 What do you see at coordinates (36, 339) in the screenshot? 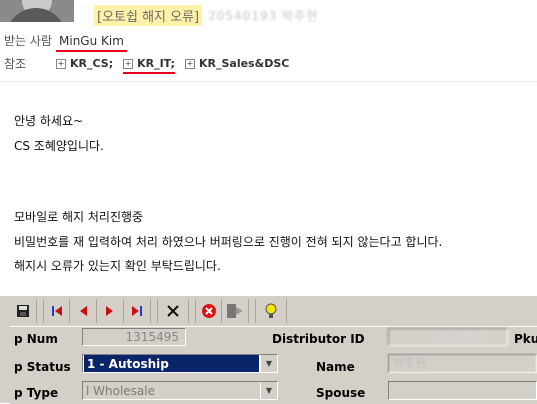
I see `num-label: p Num` at bounding box center [36, 339].